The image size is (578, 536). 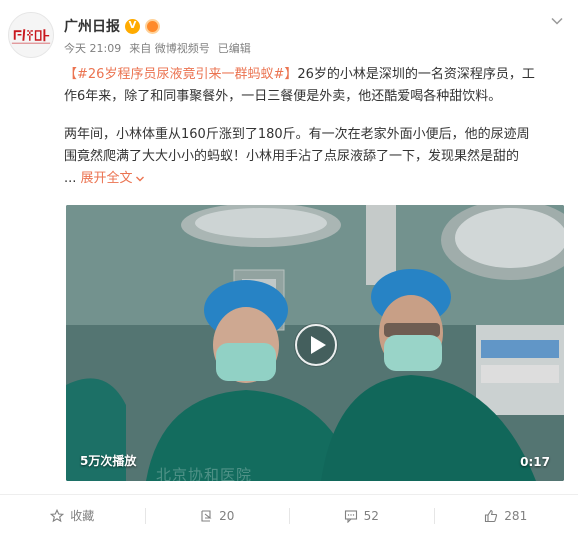 What do you see at coordinates (217, 516) in the screenshot?
I see `repost-button: 20` at bounding box center [217, 516].